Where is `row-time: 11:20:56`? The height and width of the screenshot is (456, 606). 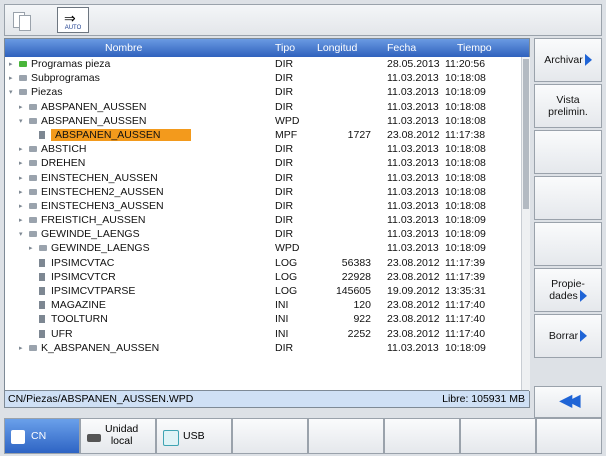
row-time: 11:20:56 is located at coordinates (465, 64).